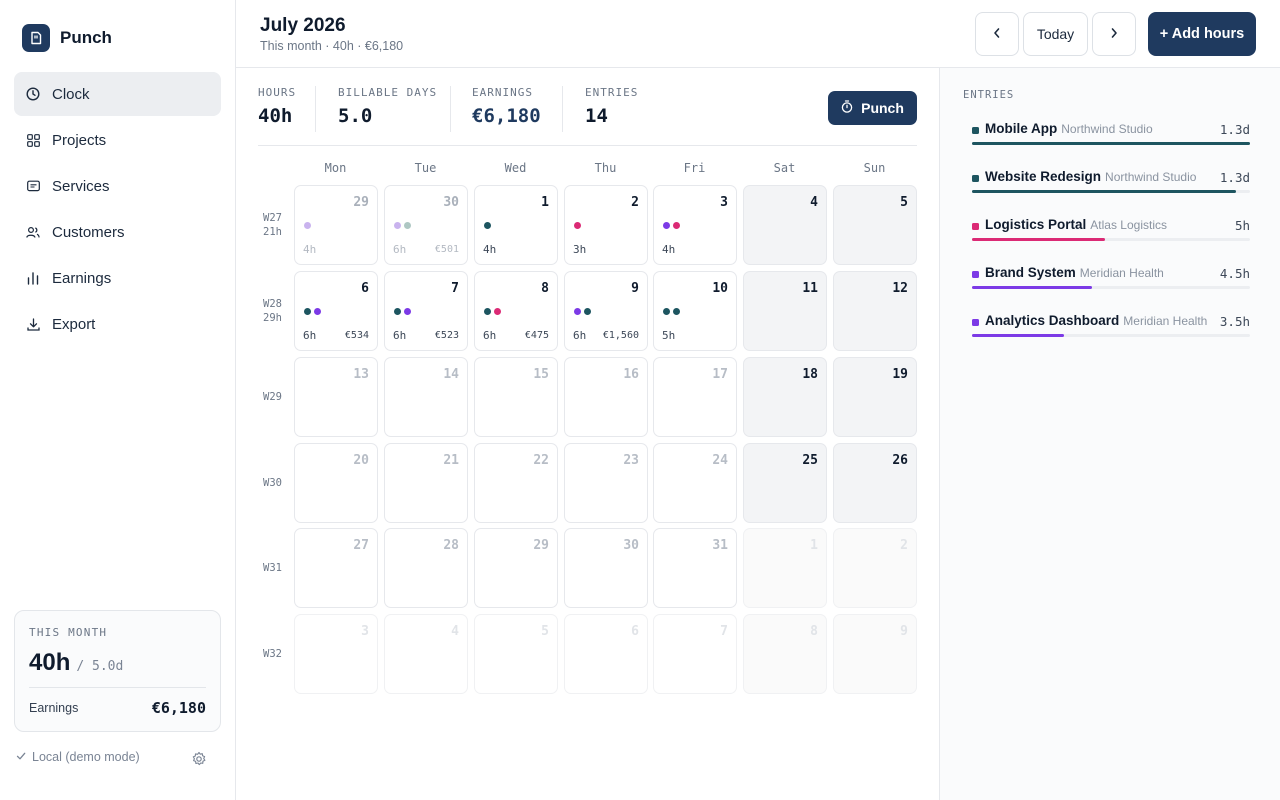 This screenshot has height=800, width=1280. I want to click on day-number: 7, so click(455, 288).